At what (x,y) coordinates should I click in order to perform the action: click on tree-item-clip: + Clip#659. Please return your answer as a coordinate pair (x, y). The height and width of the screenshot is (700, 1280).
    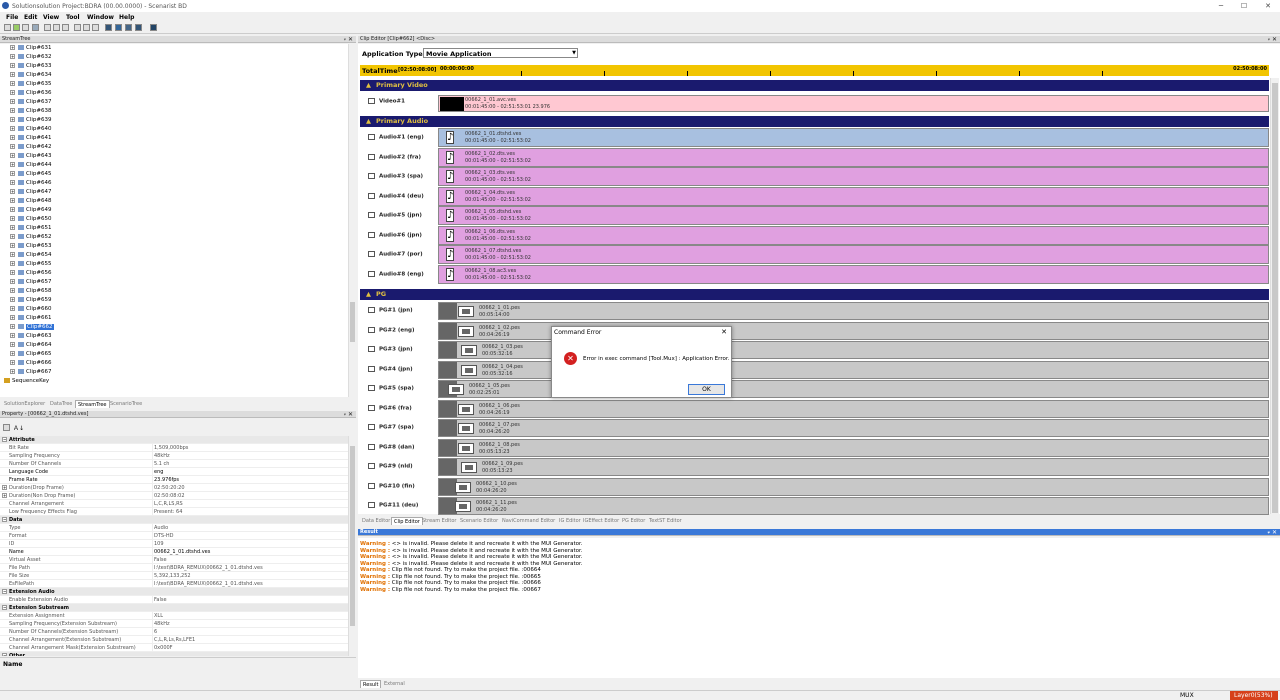
    Looking at the image, I should click on (31, 300).